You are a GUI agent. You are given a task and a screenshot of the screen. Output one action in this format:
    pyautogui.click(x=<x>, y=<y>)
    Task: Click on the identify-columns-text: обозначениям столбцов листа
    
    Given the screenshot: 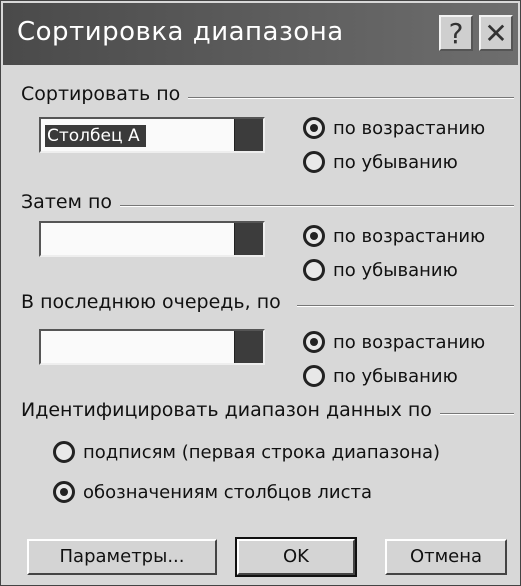 What is the action you would take?
    pyautogui.click(x=228, y=492)
    